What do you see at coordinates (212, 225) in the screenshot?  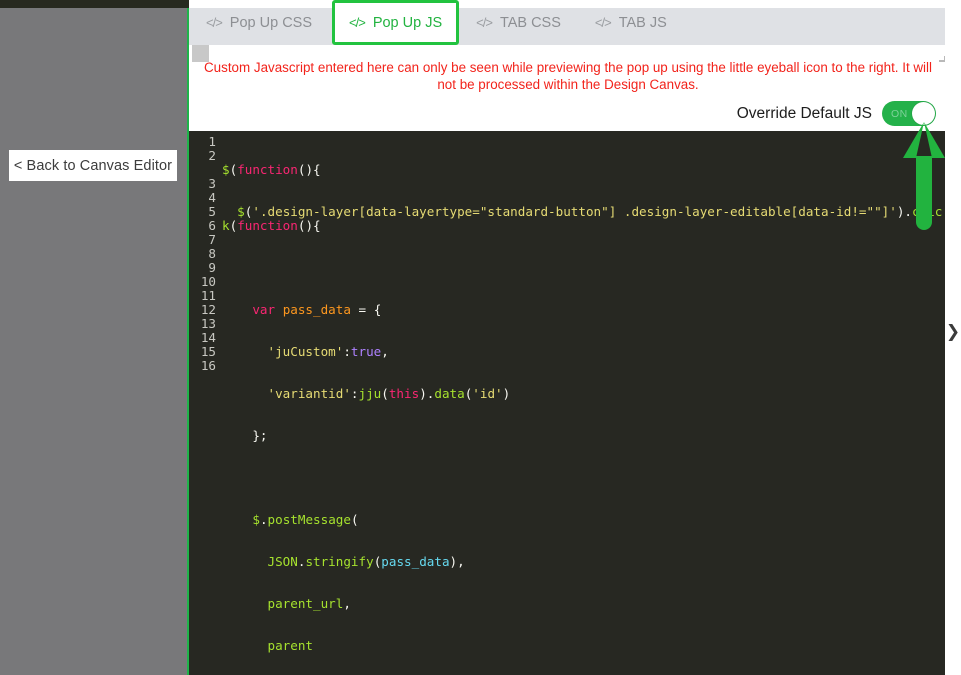 I see `line-number: 6` at bounding box center [212, 225].